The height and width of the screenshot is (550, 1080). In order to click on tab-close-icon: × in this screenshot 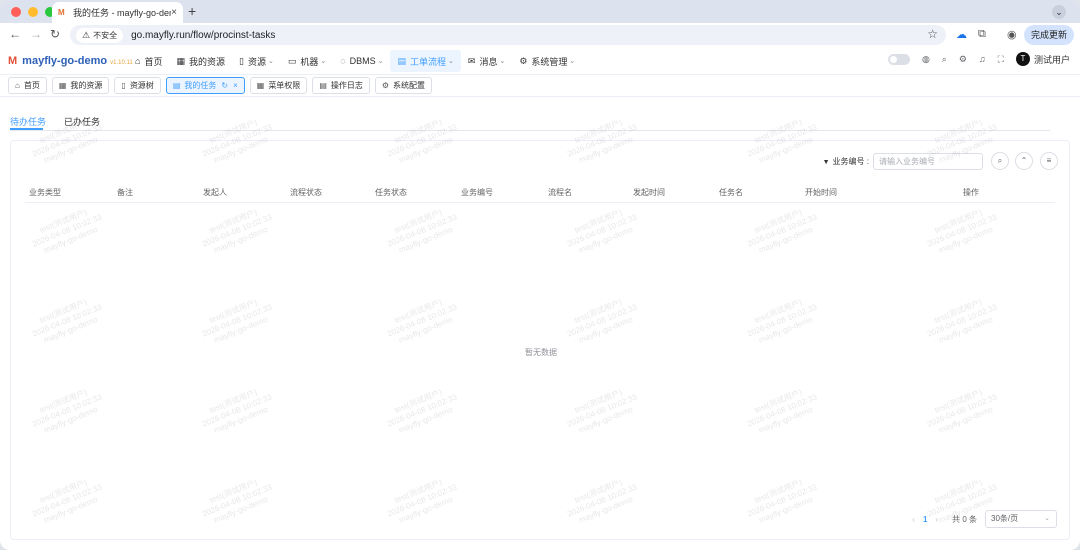, I will do `click(174, 12)`.